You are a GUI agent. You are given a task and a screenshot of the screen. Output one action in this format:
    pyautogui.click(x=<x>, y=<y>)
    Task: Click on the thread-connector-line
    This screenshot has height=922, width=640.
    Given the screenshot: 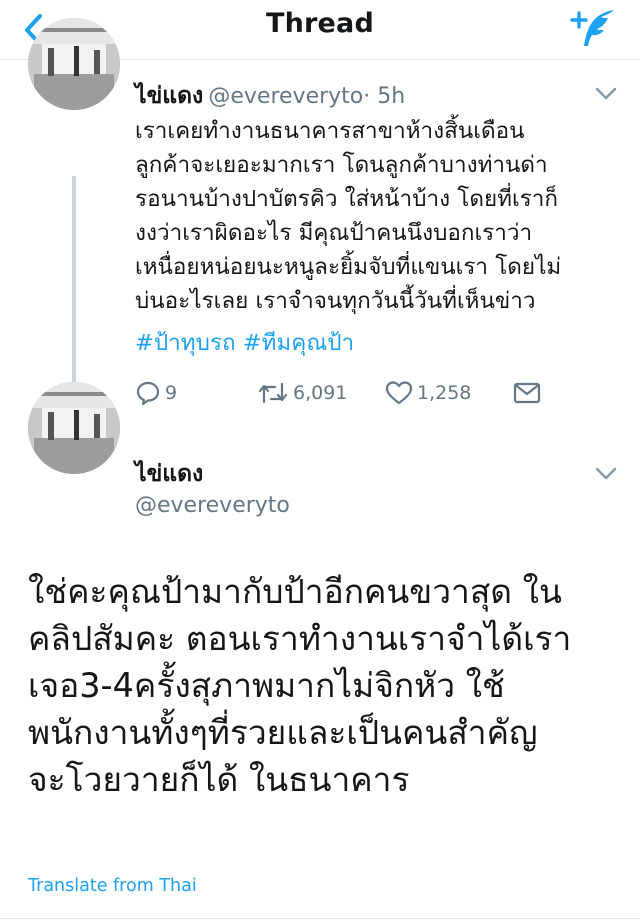 What is the action you would take?
    pyautogui.click(x=74, y=295)
    